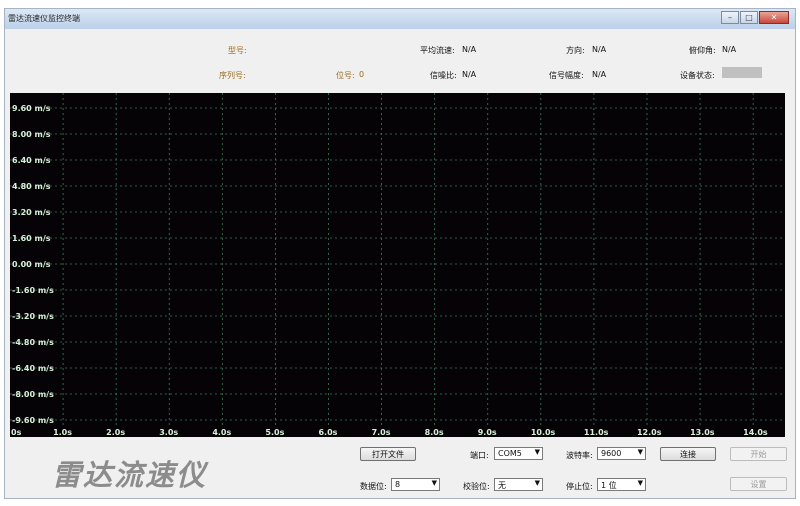 The height and width of the screenshot is (506, 800). What do you see at coordinates (31, 134) in the screenshot?
I see `y-tick-label: 8.00 m/s` at bounding box center [31, 134].